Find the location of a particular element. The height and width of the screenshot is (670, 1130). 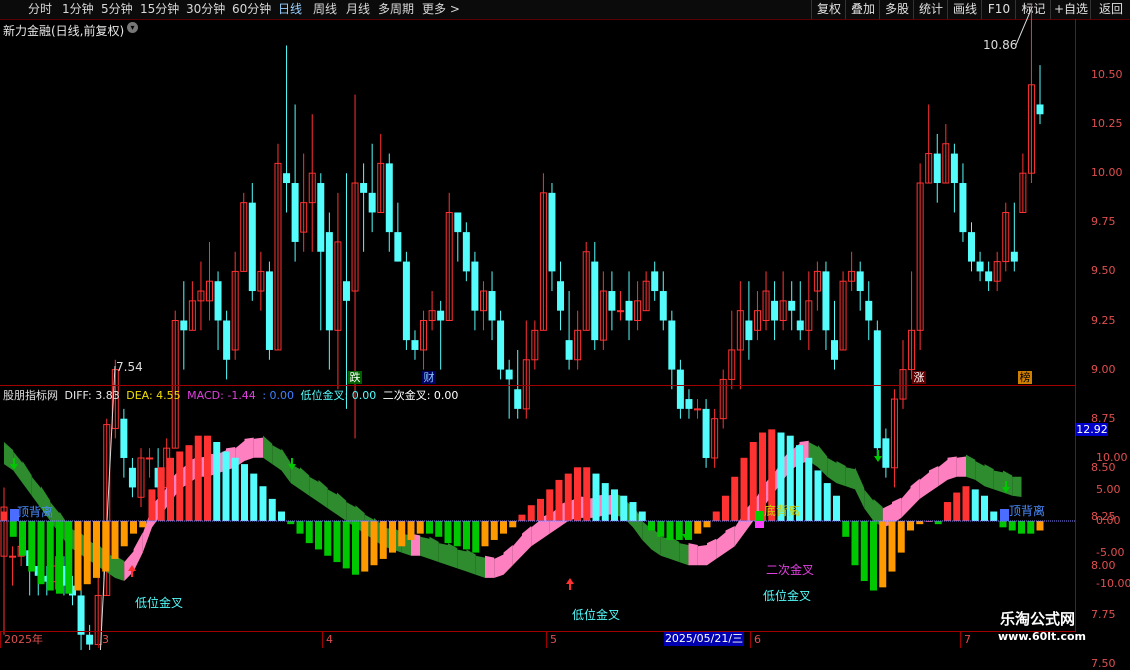

low-cross-label-3: 低位金叉 is located at coordinates (787, 596).